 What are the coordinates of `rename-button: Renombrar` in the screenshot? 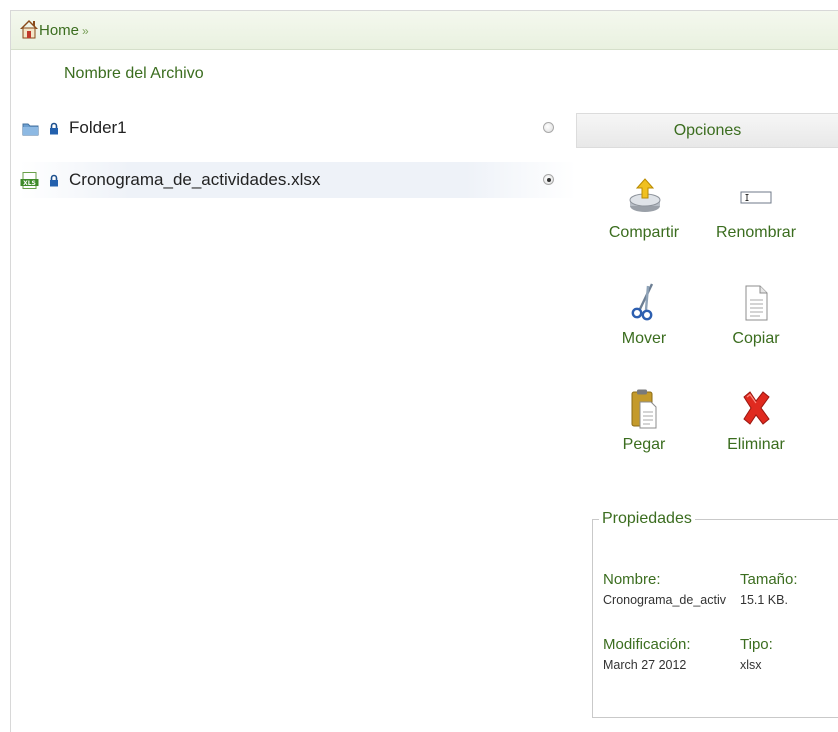 It's located at (756, 218).